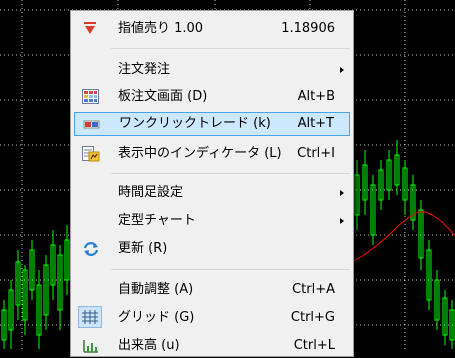 The height and width of the screenshot is (358, 455). What do you see at coordinates (212, 346) in the screenshot?
I see `menu-item-volume: 出来高 (u) Ctrl+L` at bounding box center [212, 346].